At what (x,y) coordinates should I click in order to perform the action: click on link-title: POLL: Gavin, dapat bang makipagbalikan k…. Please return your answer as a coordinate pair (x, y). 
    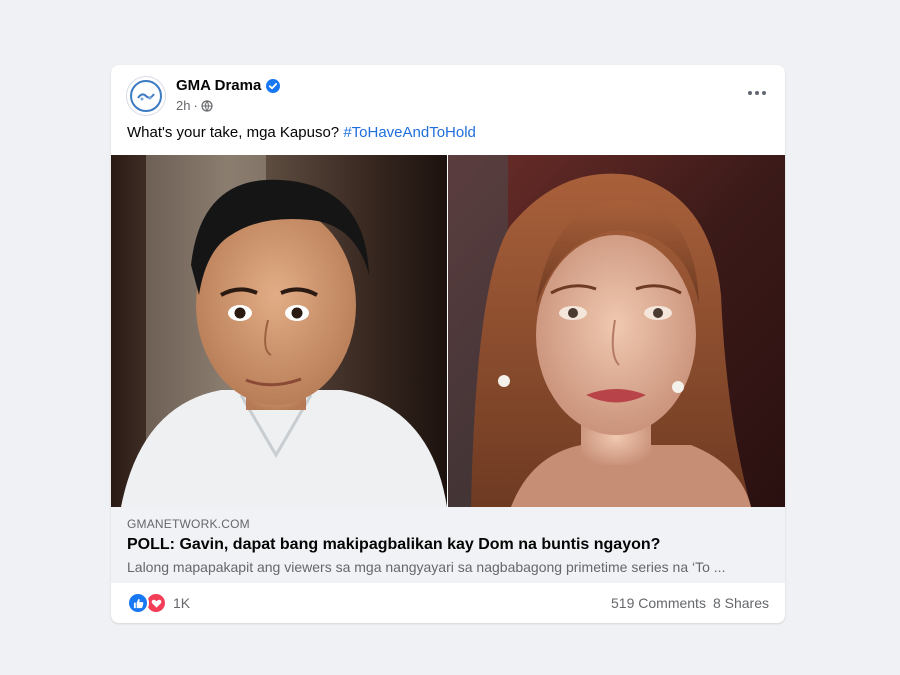
    Looking at the image, I should click on (393, 545).